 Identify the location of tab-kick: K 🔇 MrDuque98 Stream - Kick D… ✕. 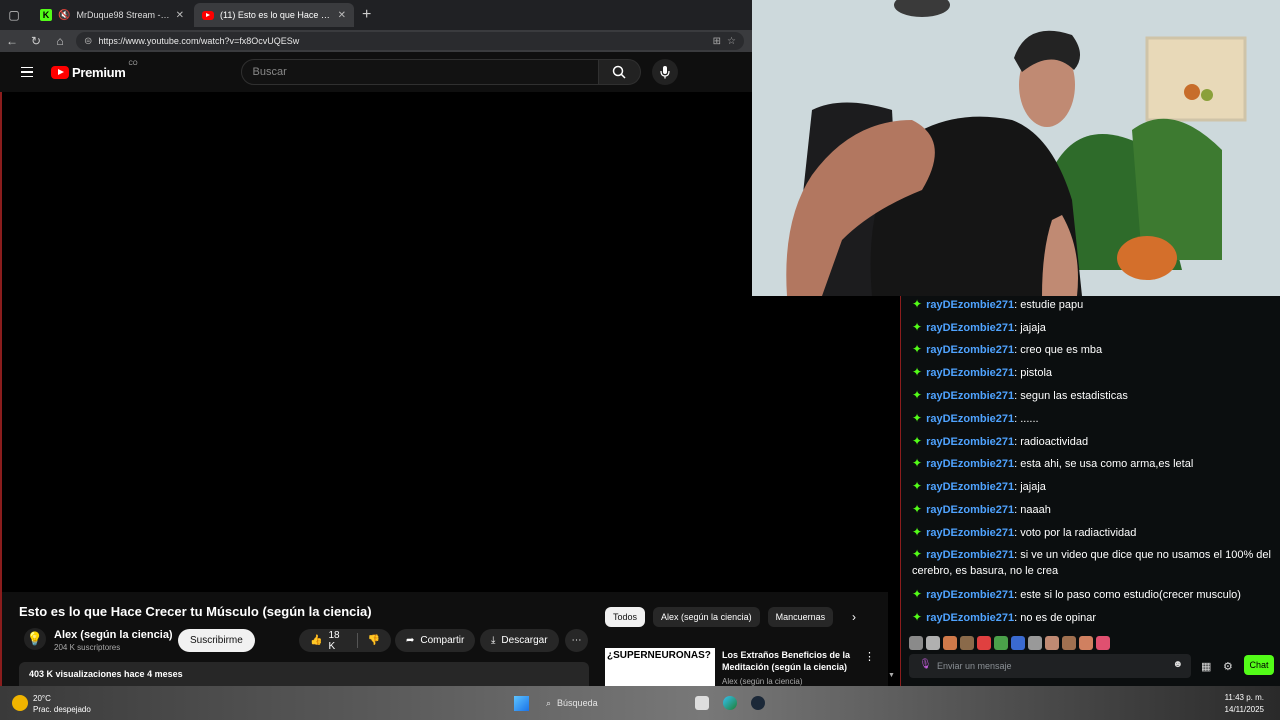
(112, 15).